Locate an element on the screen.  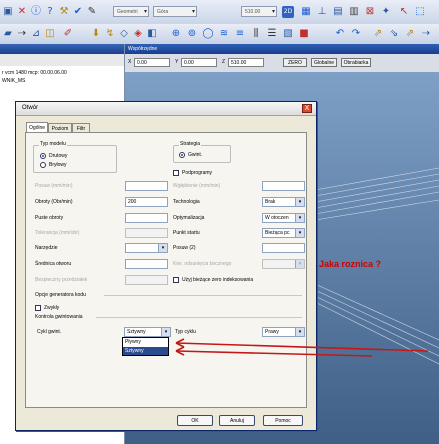
annotation-arrows is located at coordinates (302, 347).